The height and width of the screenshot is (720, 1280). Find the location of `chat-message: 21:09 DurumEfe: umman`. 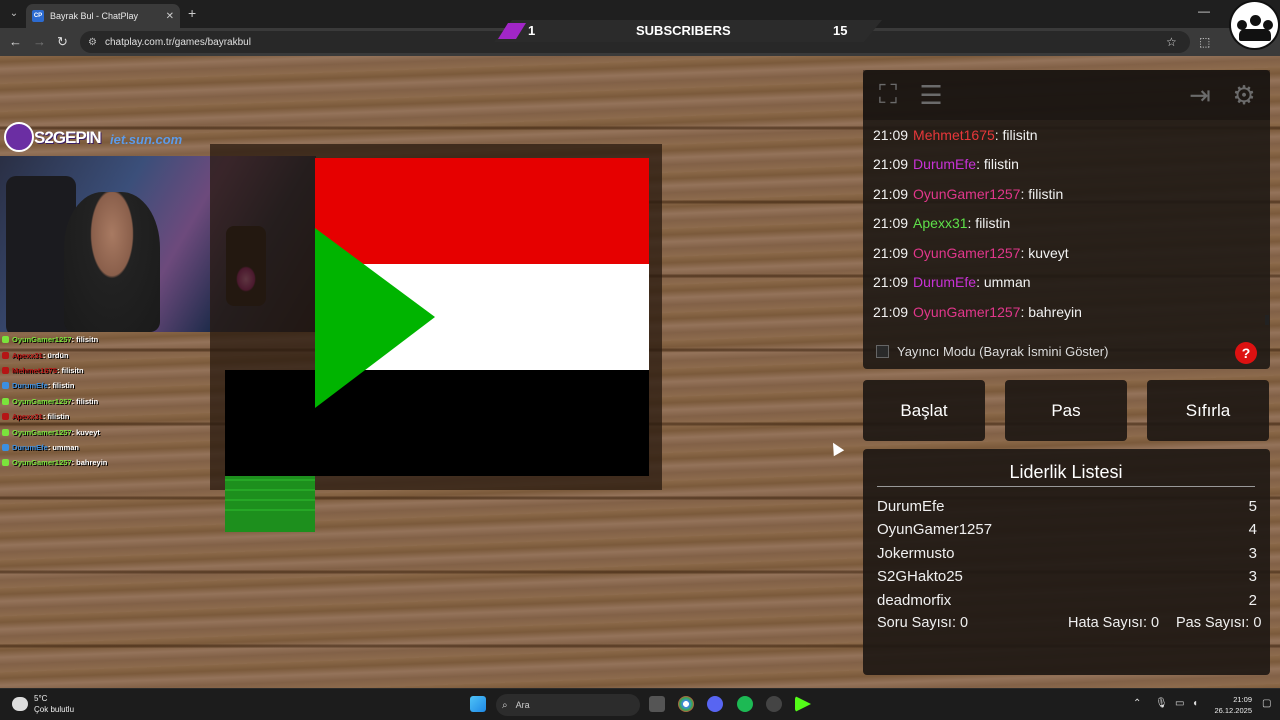

chat-message: 21:09 DurumEfe: umman is located at coordinates (1065, 283).